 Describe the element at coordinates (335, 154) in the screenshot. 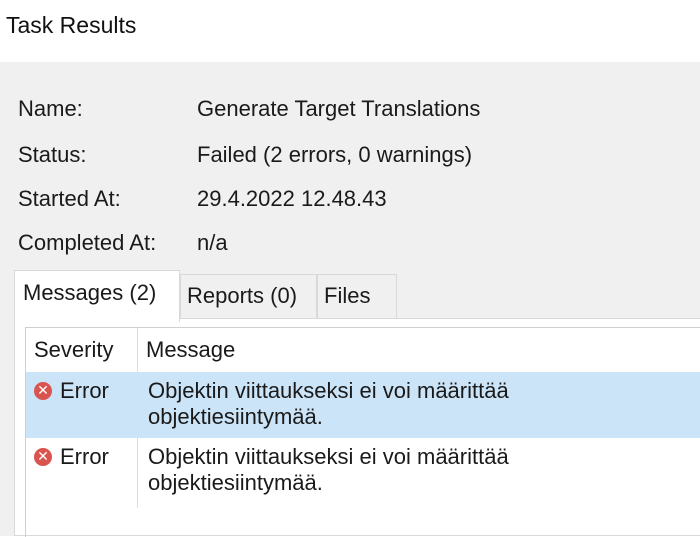

I see `status-value: Failed (2 errors, 0 warnings)` at that location.